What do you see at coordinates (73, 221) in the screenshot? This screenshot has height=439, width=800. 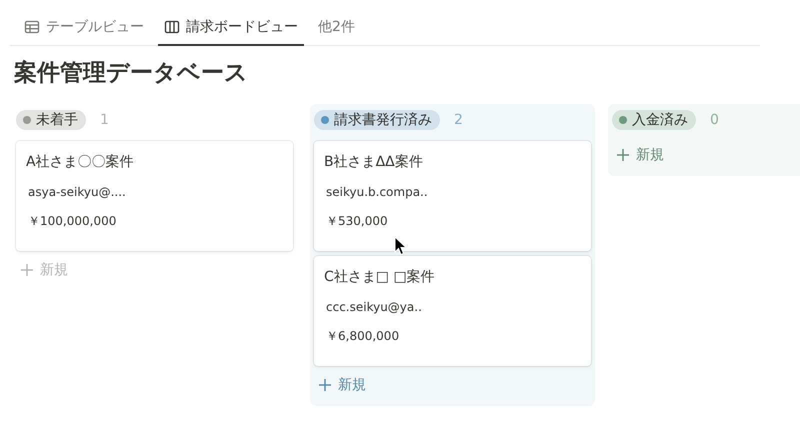 I see `card-amount: ￥100,000,000` at bounding box center [73, 221].